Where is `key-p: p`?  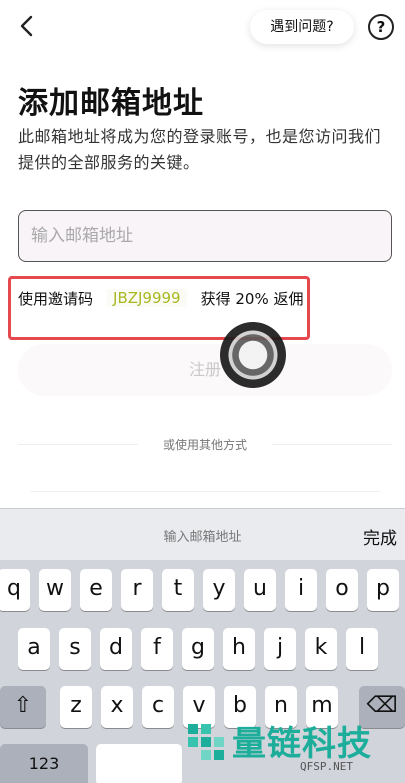
key-p: p is located at coordinates (383, 590).